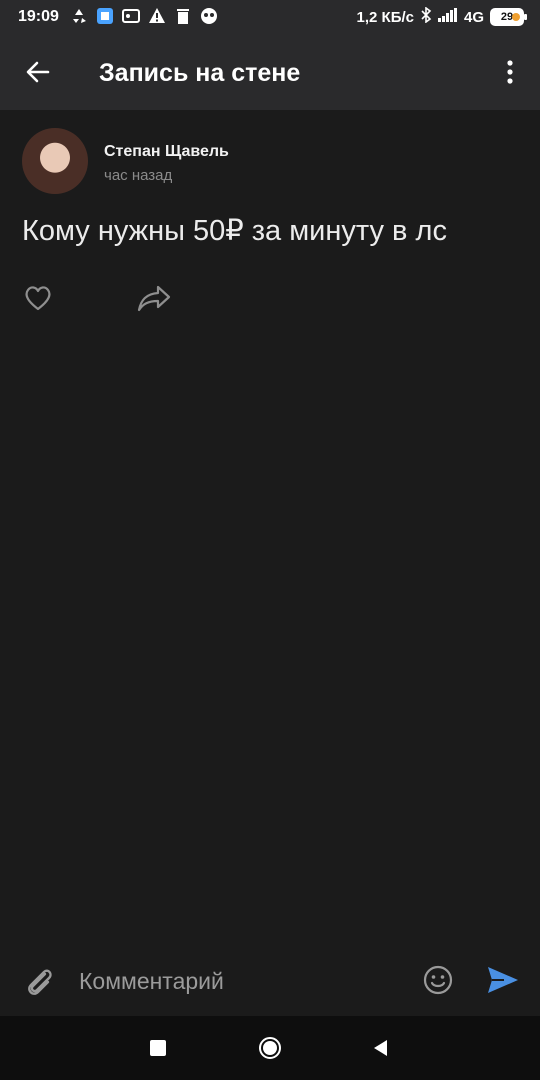  Describe the element at coordinates (234, 231) in the screenshot. I see `post-text: Кому нужны 50₽ за минуту в лс` at that location.